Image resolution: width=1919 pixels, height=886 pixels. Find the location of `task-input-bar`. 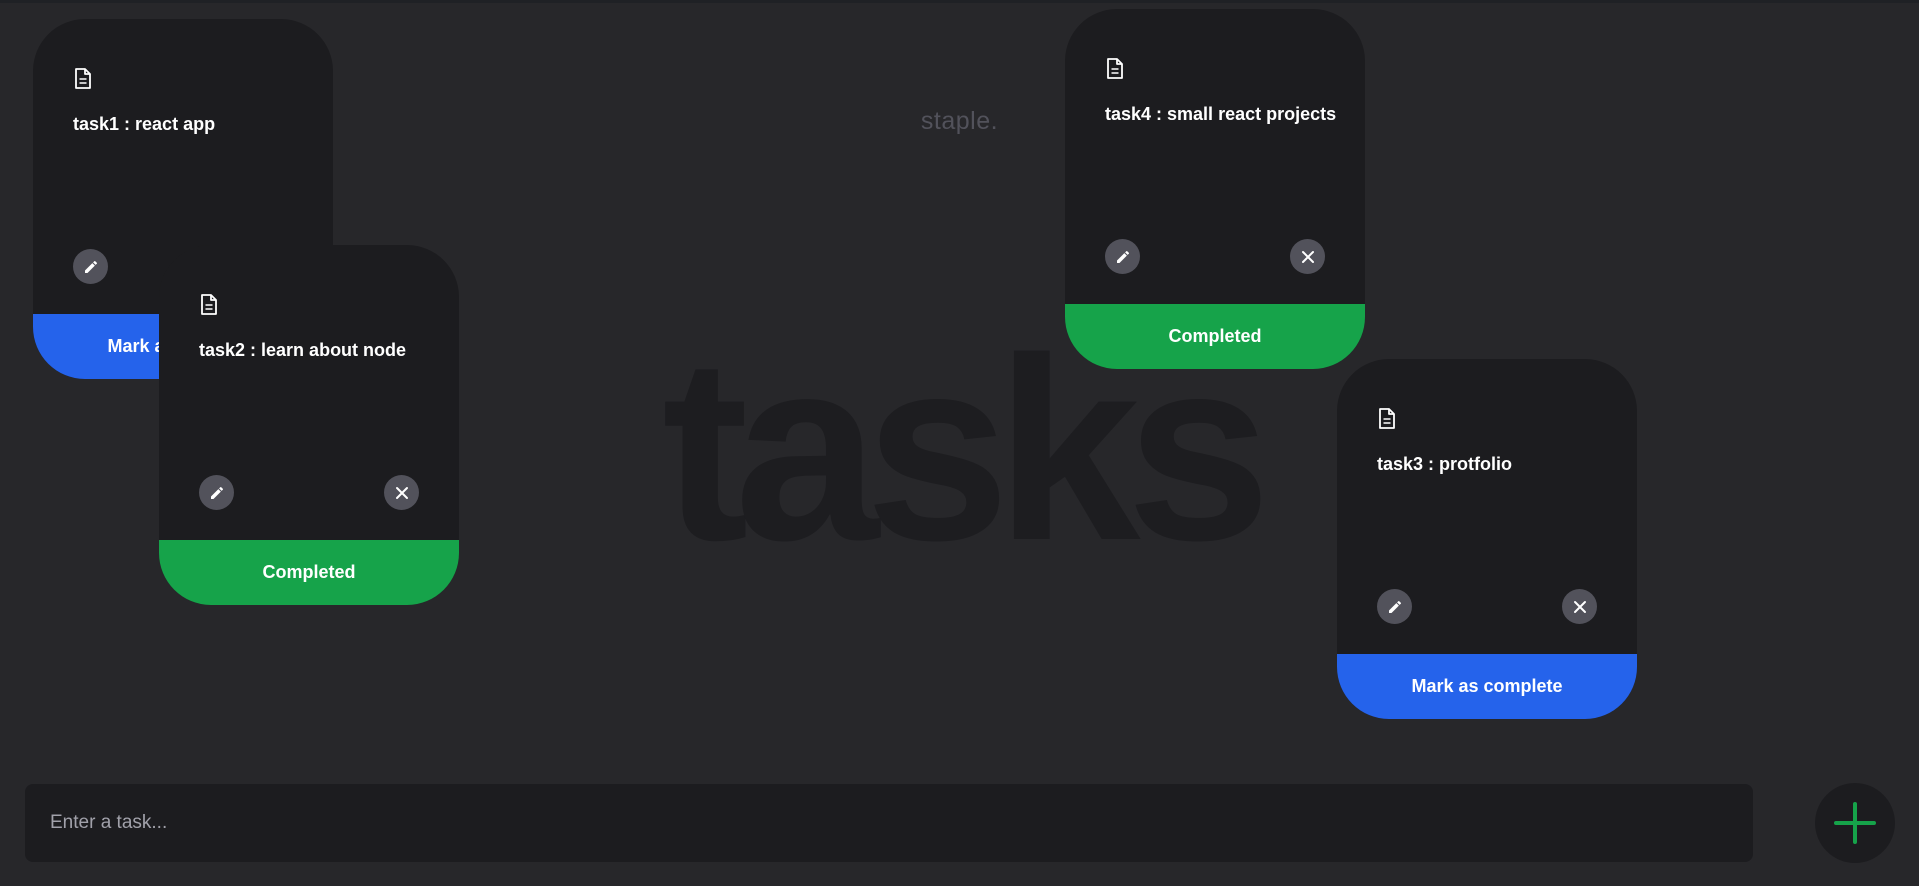

task-input-bar is located at coordinates (889, 823).